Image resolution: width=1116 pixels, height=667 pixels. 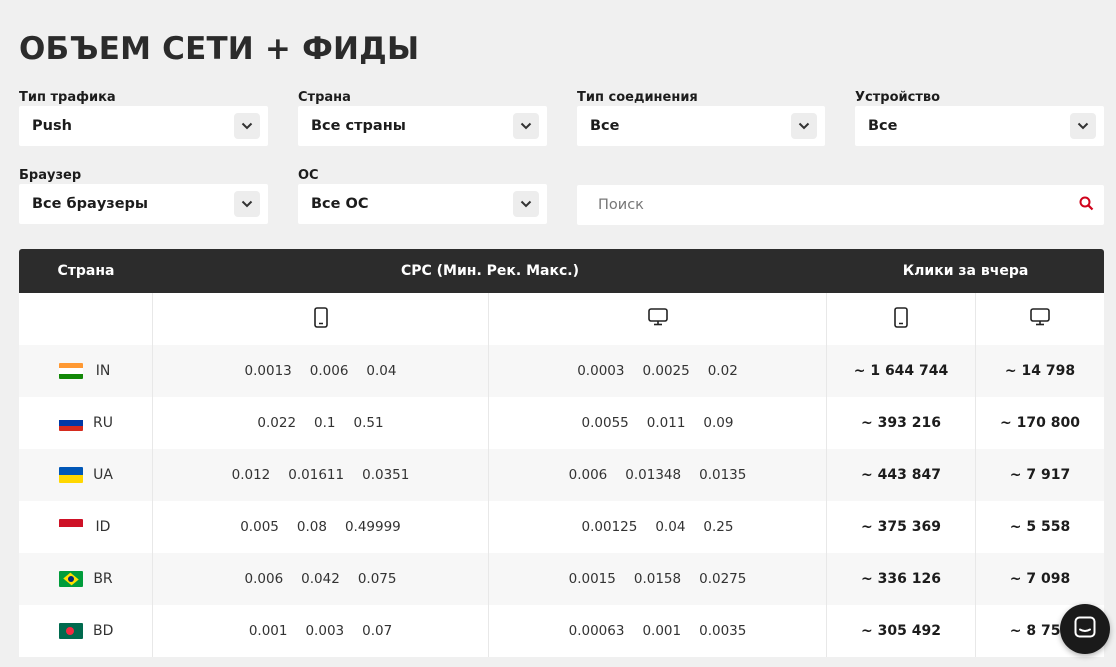 I want to click on filter-label: Тип трафика, so click(x=67, y=97).